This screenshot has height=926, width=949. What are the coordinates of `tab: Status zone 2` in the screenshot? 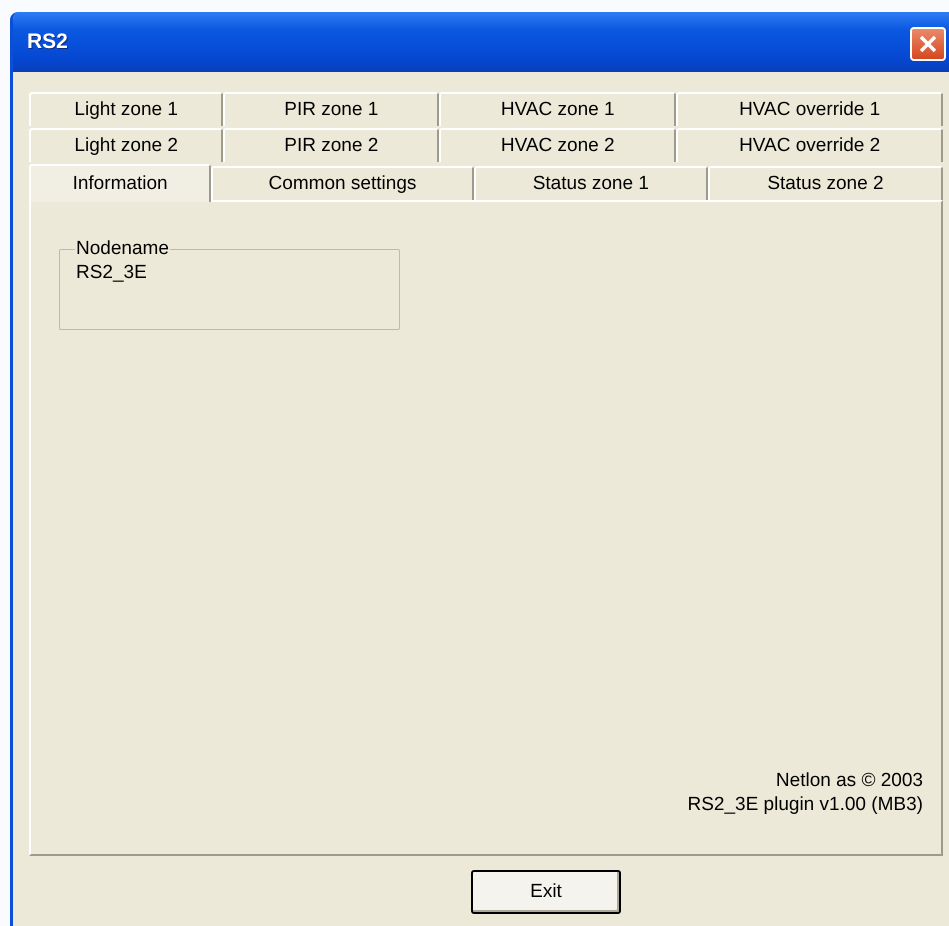 It's located at (825, 183).